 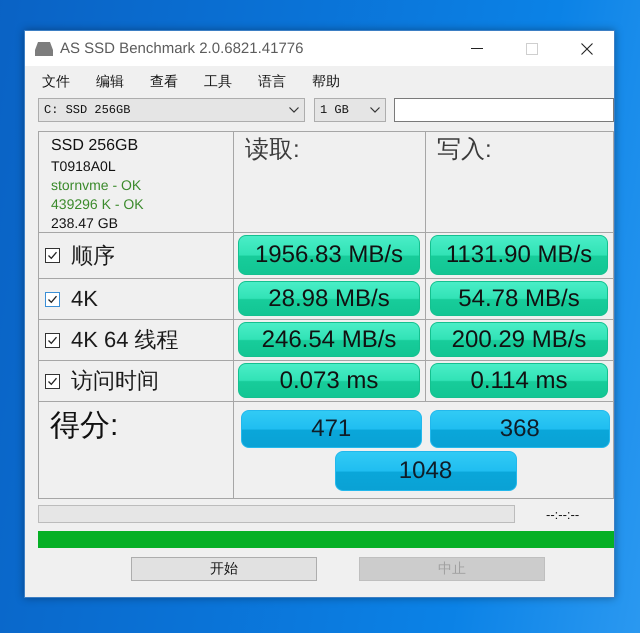 What do you see at coordinates (171, 110) in the screenshot?
I see `drive-dropdown: C: SSD 256GB` at bounding box center [171, 110].